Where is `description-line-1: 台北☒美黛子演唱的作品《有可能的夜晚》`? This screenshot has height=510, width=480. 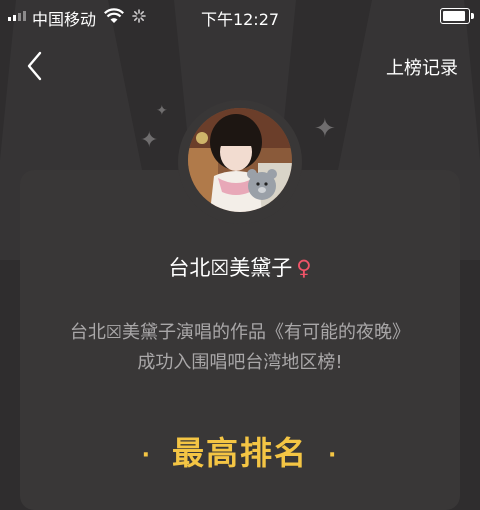
description-line-1: 台北☒美黛子演唱的作品《有可能的夜晚》 is located at coordinates (240, 332).